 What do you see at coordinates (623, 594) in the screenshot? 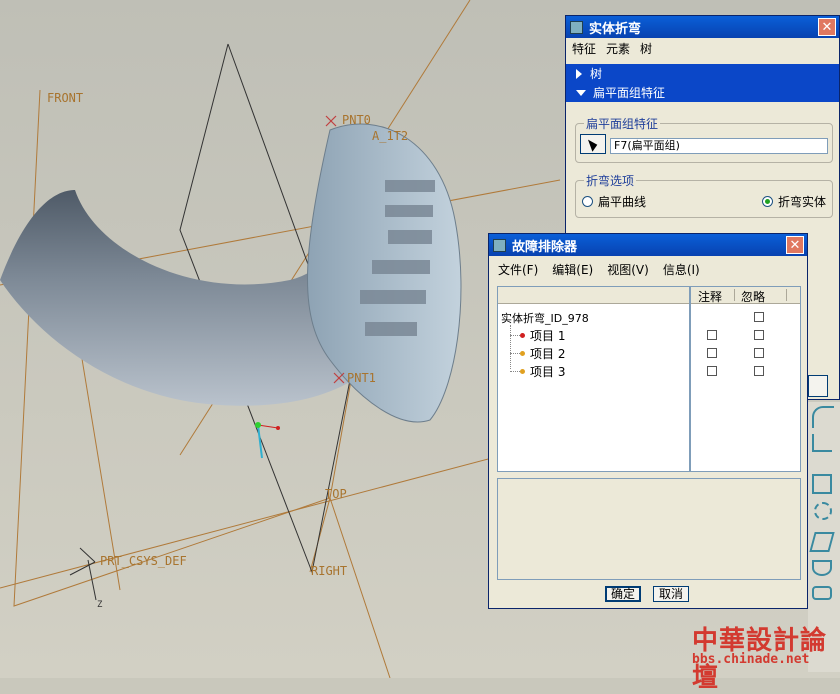
I see `ok-button: 确定` at bounding box center [623, 594].